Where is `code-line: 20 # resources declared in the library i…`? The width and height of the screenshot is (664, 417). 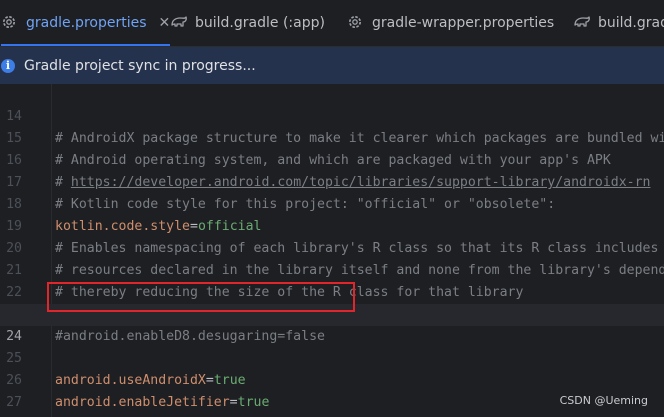 code-line: 20 # resources declared in the library i… is located at coordinates (332, 247).